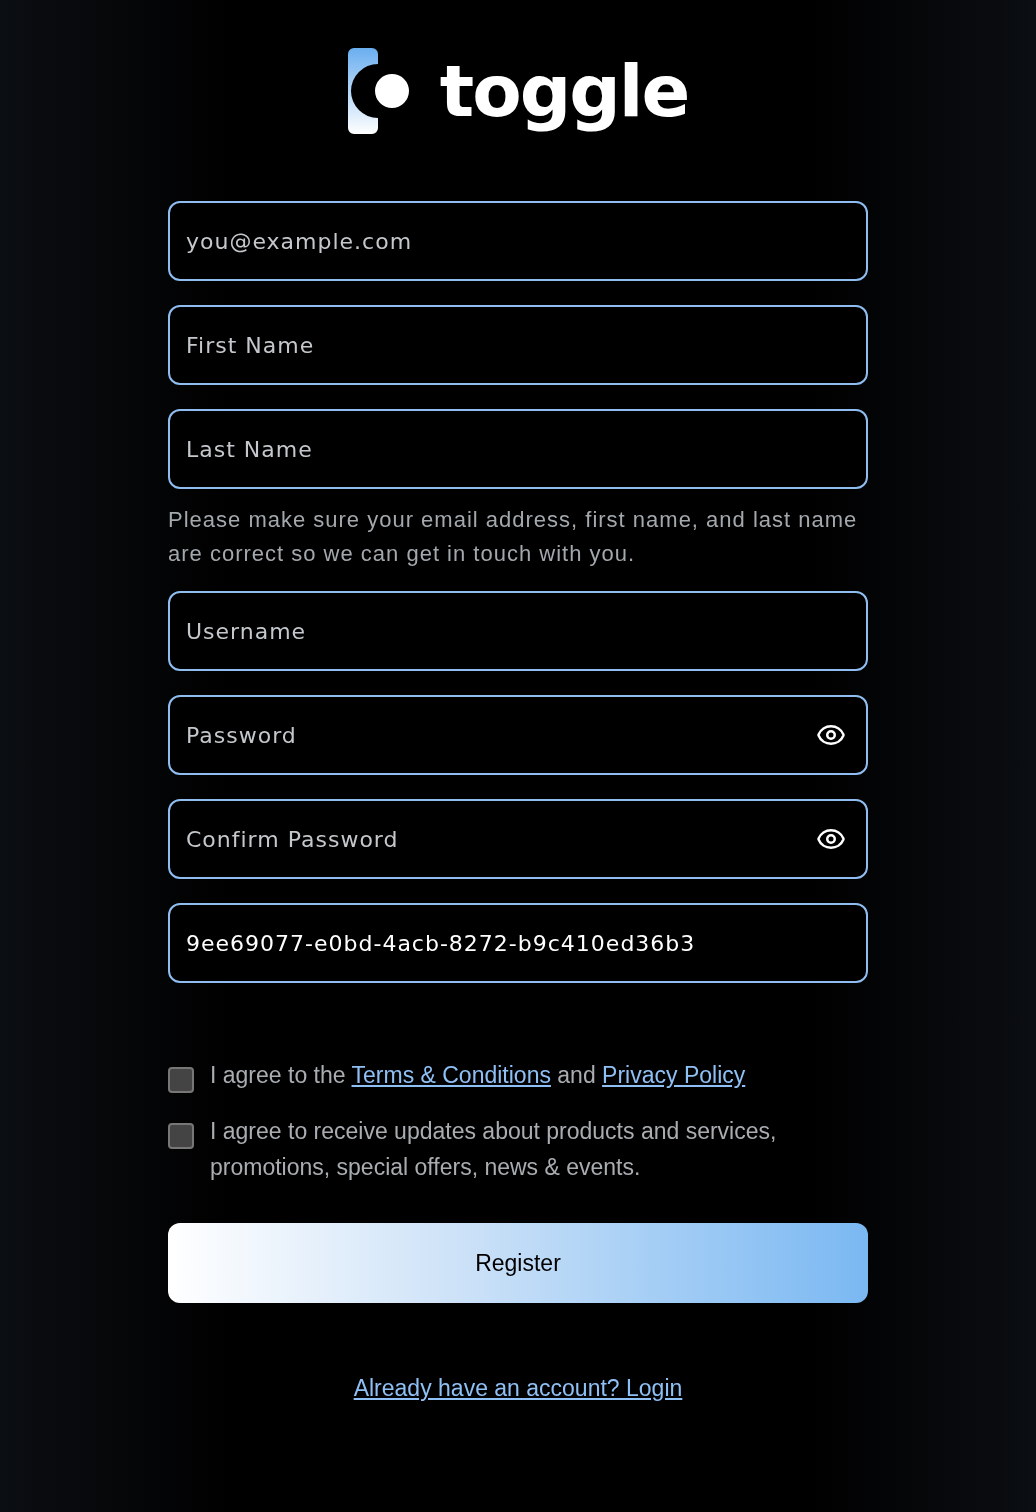 The width and height of the screenshot is (1036, 1512). I want to click on login-link: Already have an account? Login, so click(518, 1388).